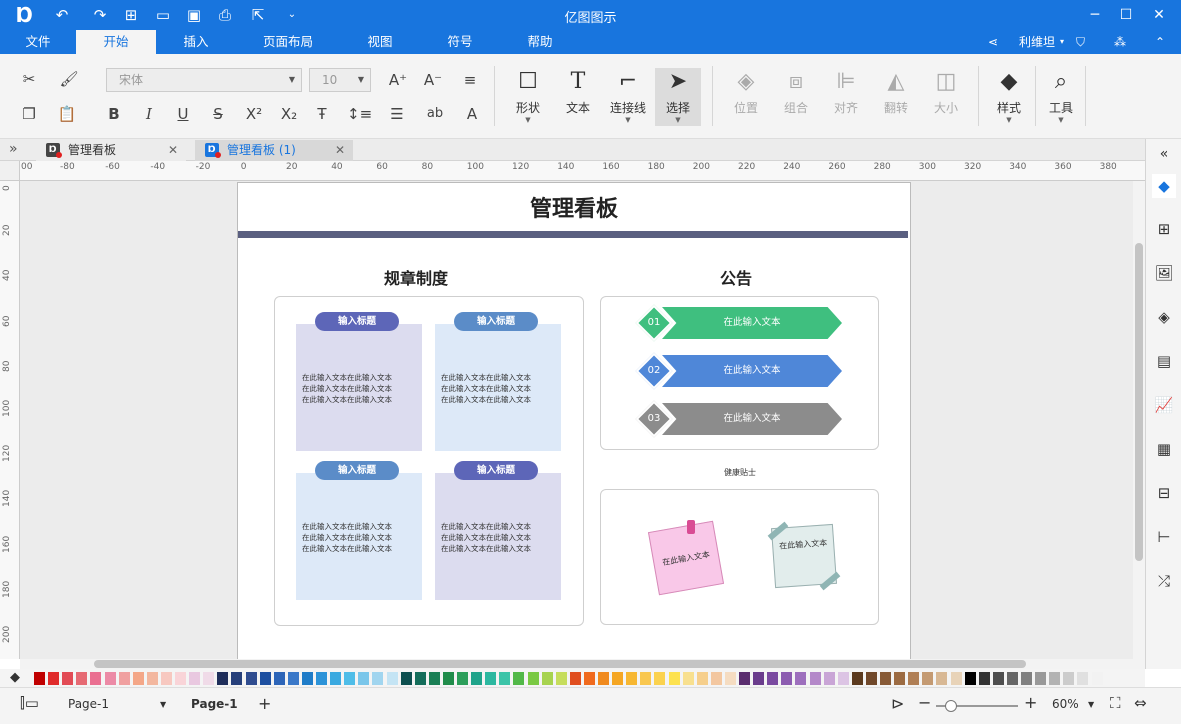 This screenshot has height=724, width=1181. I want to click on notice-item: 在此输入文本 01, so click(740, 323).